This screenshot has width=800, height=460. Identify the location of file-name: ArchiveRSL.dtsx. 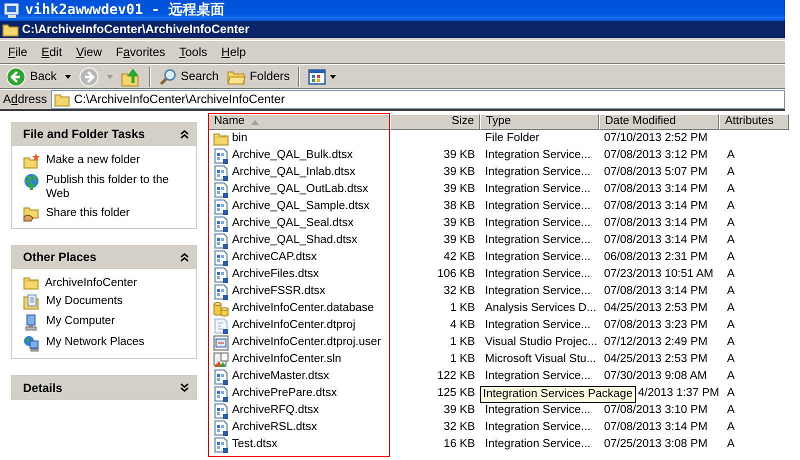
(299, 427).